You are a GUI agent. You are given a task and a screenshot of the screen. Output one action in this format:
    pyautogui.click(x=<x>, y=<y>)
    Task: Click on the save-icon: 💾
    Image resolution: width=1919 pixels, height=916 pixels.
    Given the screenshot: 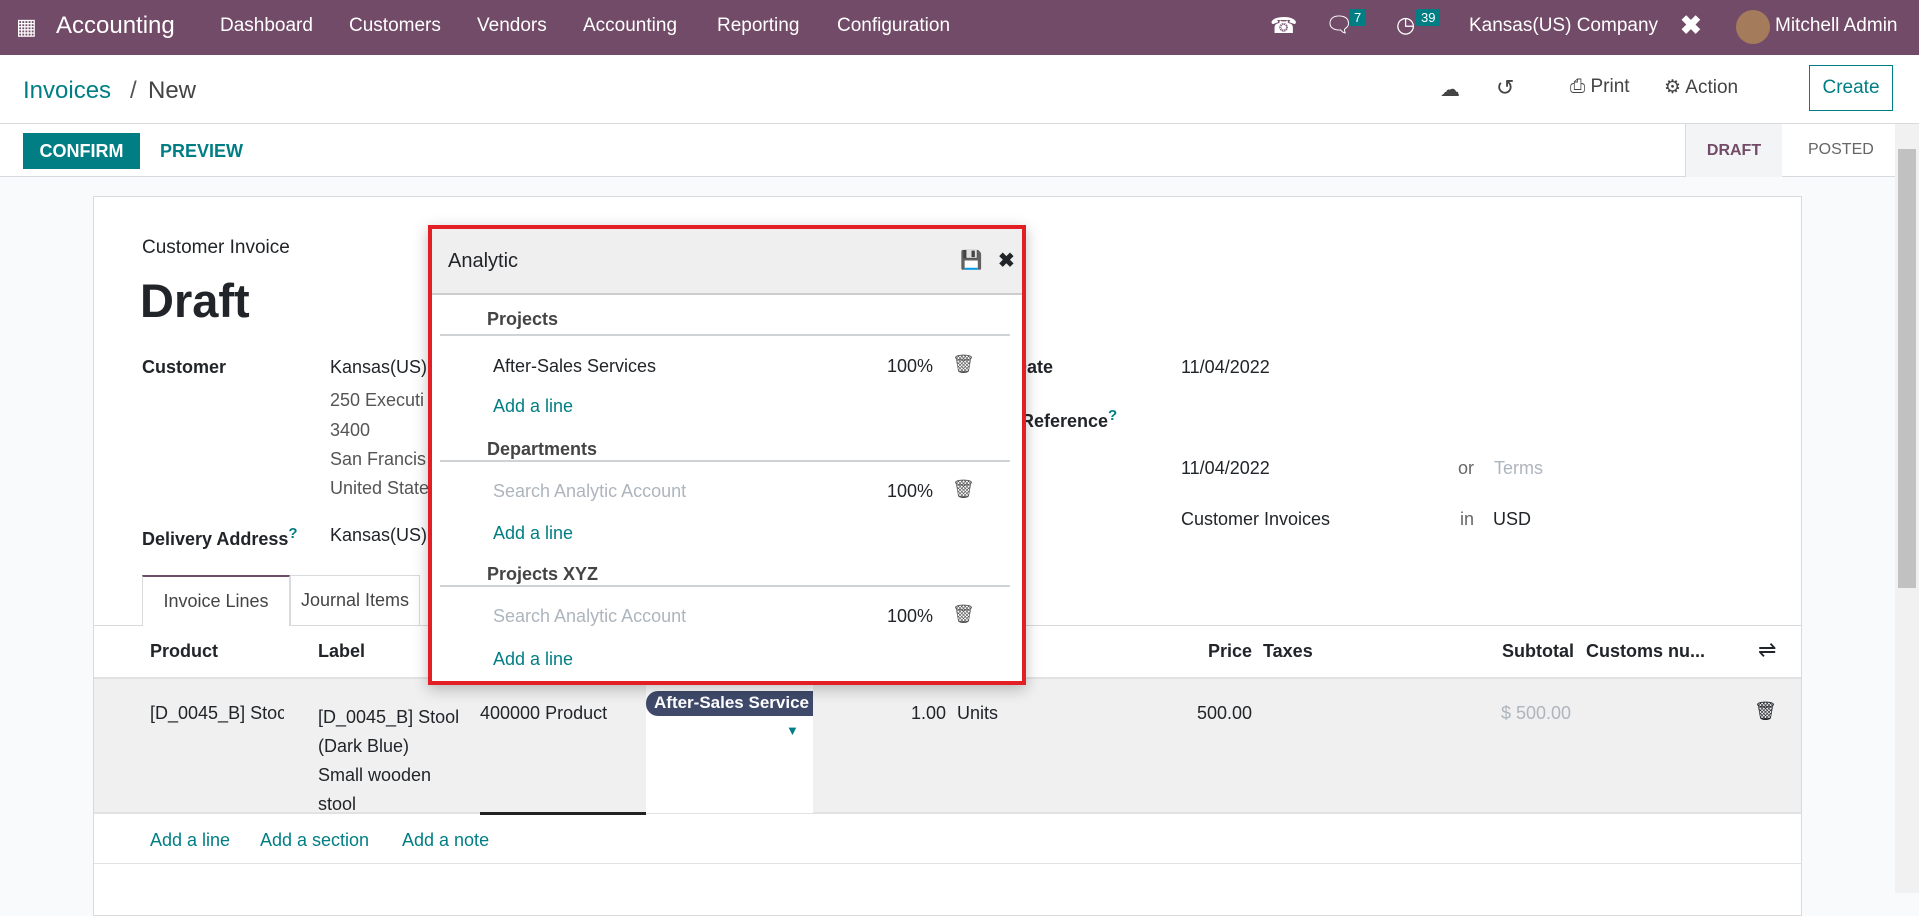 What is the action you would take?
    pyautogui.click(x=971, y=260)
    